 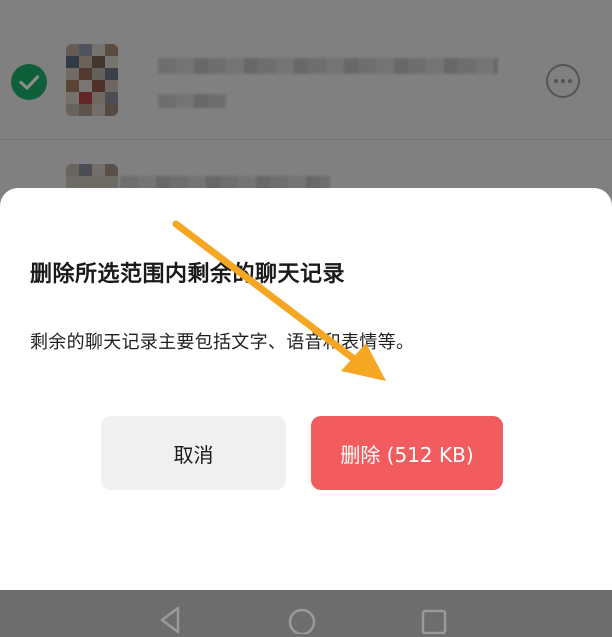 What do you see at coordinates (193, 453) in the screenshot?
I see `cancel-button: 取消` at bounding box center [193, 453].